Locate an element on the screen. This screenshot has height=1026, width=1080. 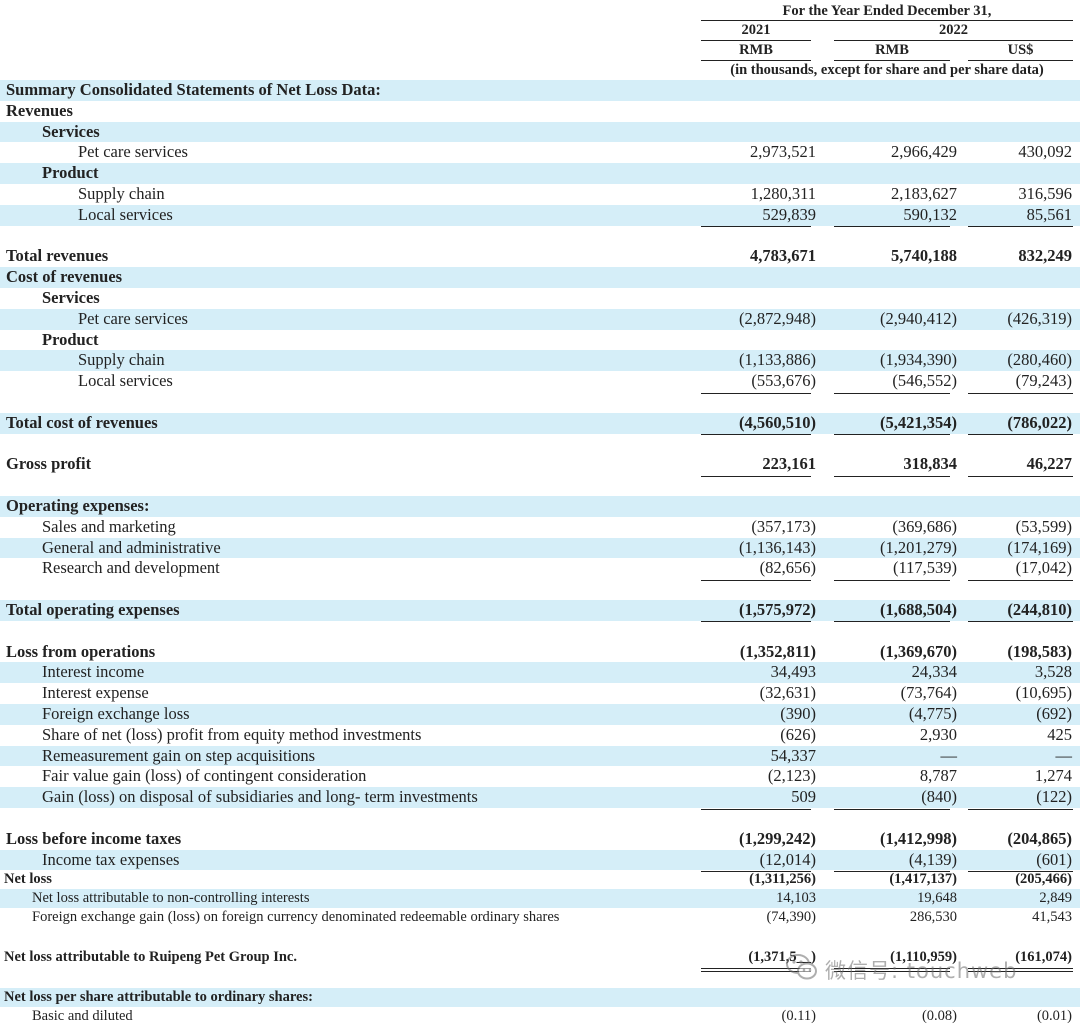
value-cell: (840) is located at coordinates (939, 797).